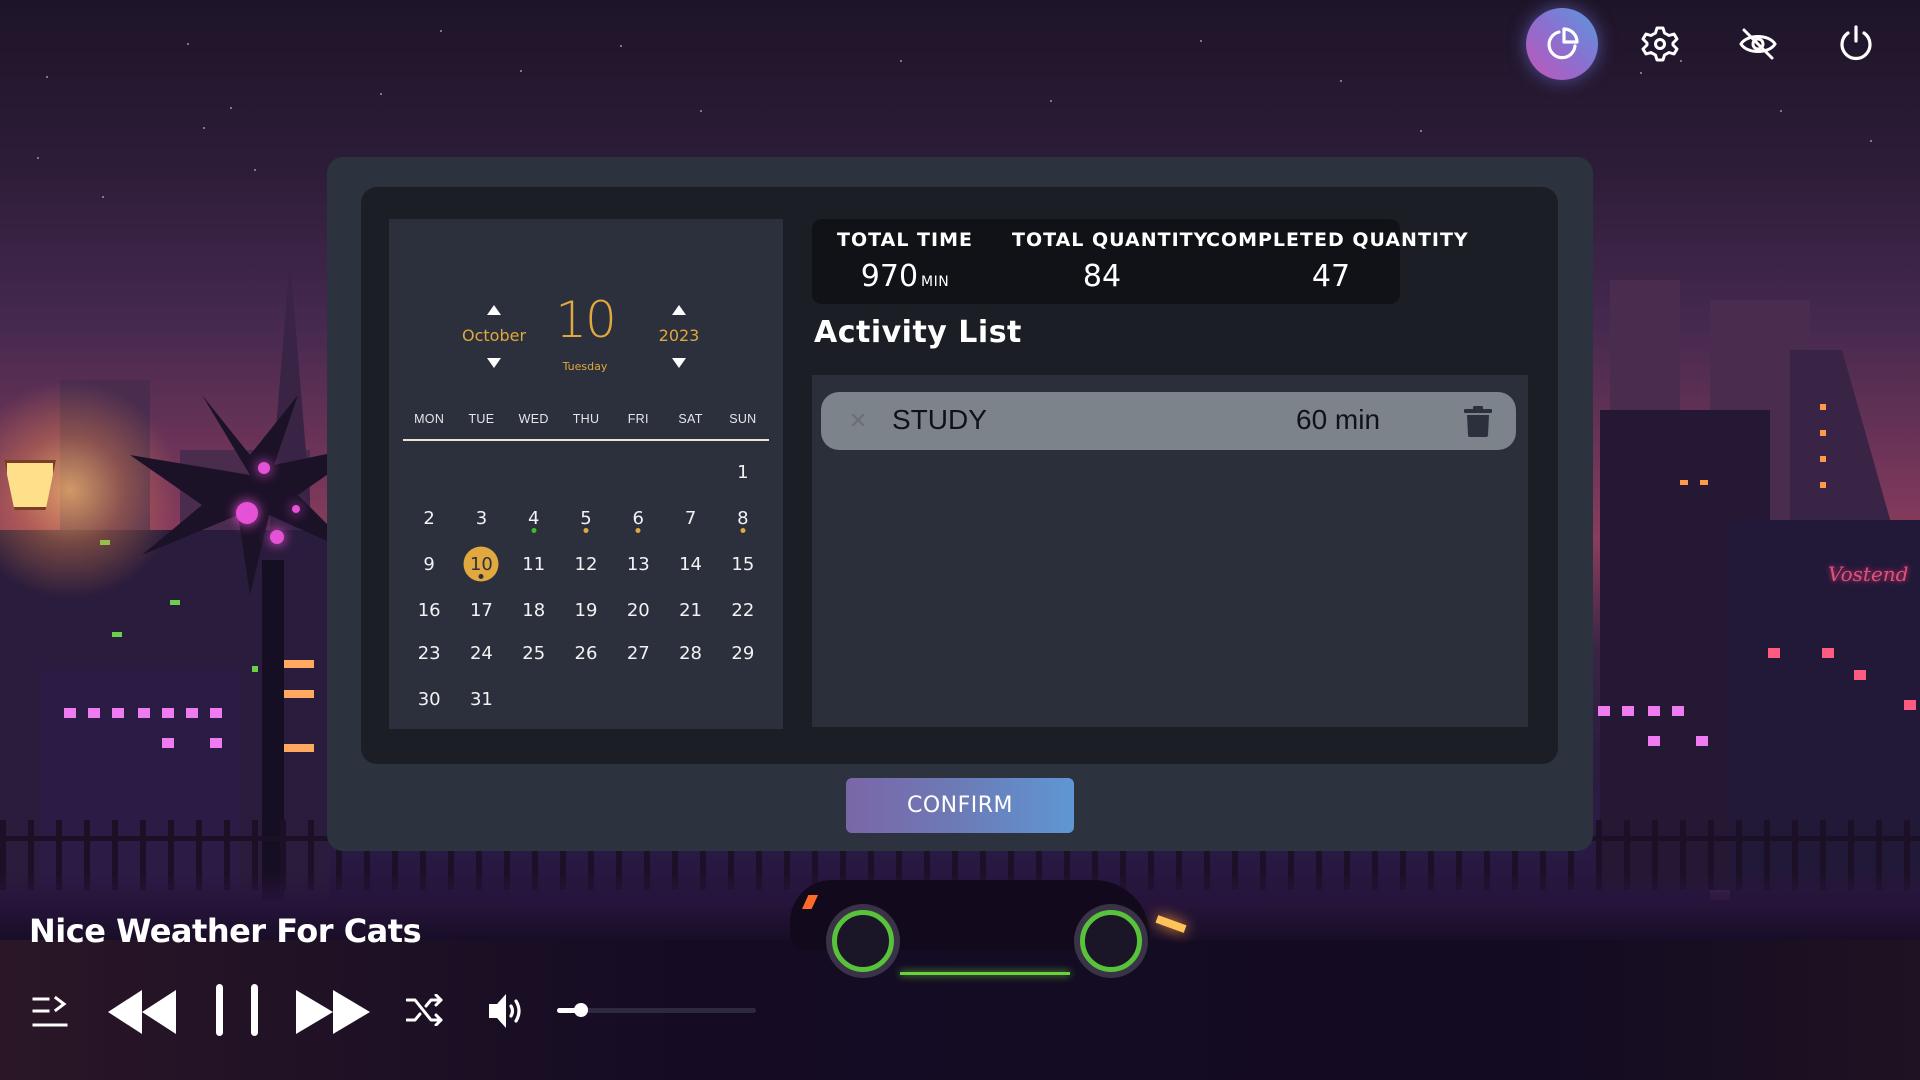  Describe the element at coordinates (534, 653) in the screenshot. I see `calendar-day: 25` at that location.